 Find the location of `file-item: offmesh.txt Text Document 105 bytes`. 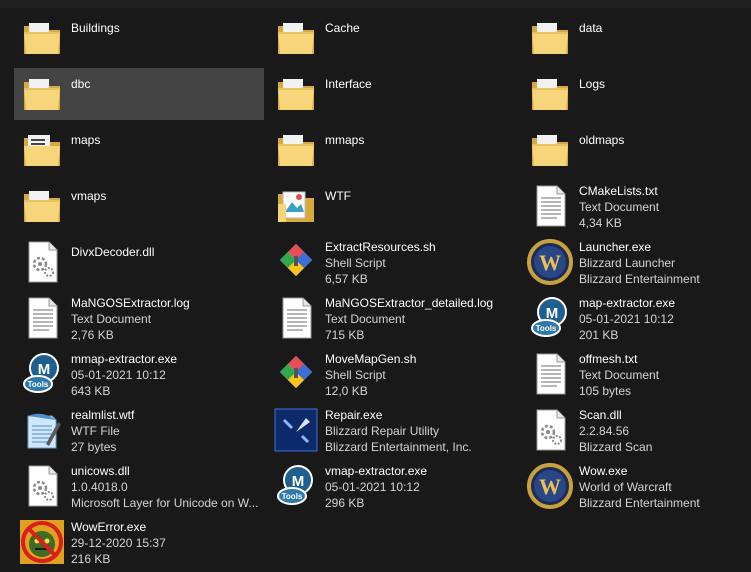

file-item: offmesh.txt Text Document 105 bytes is located at coordinates (636, 374).